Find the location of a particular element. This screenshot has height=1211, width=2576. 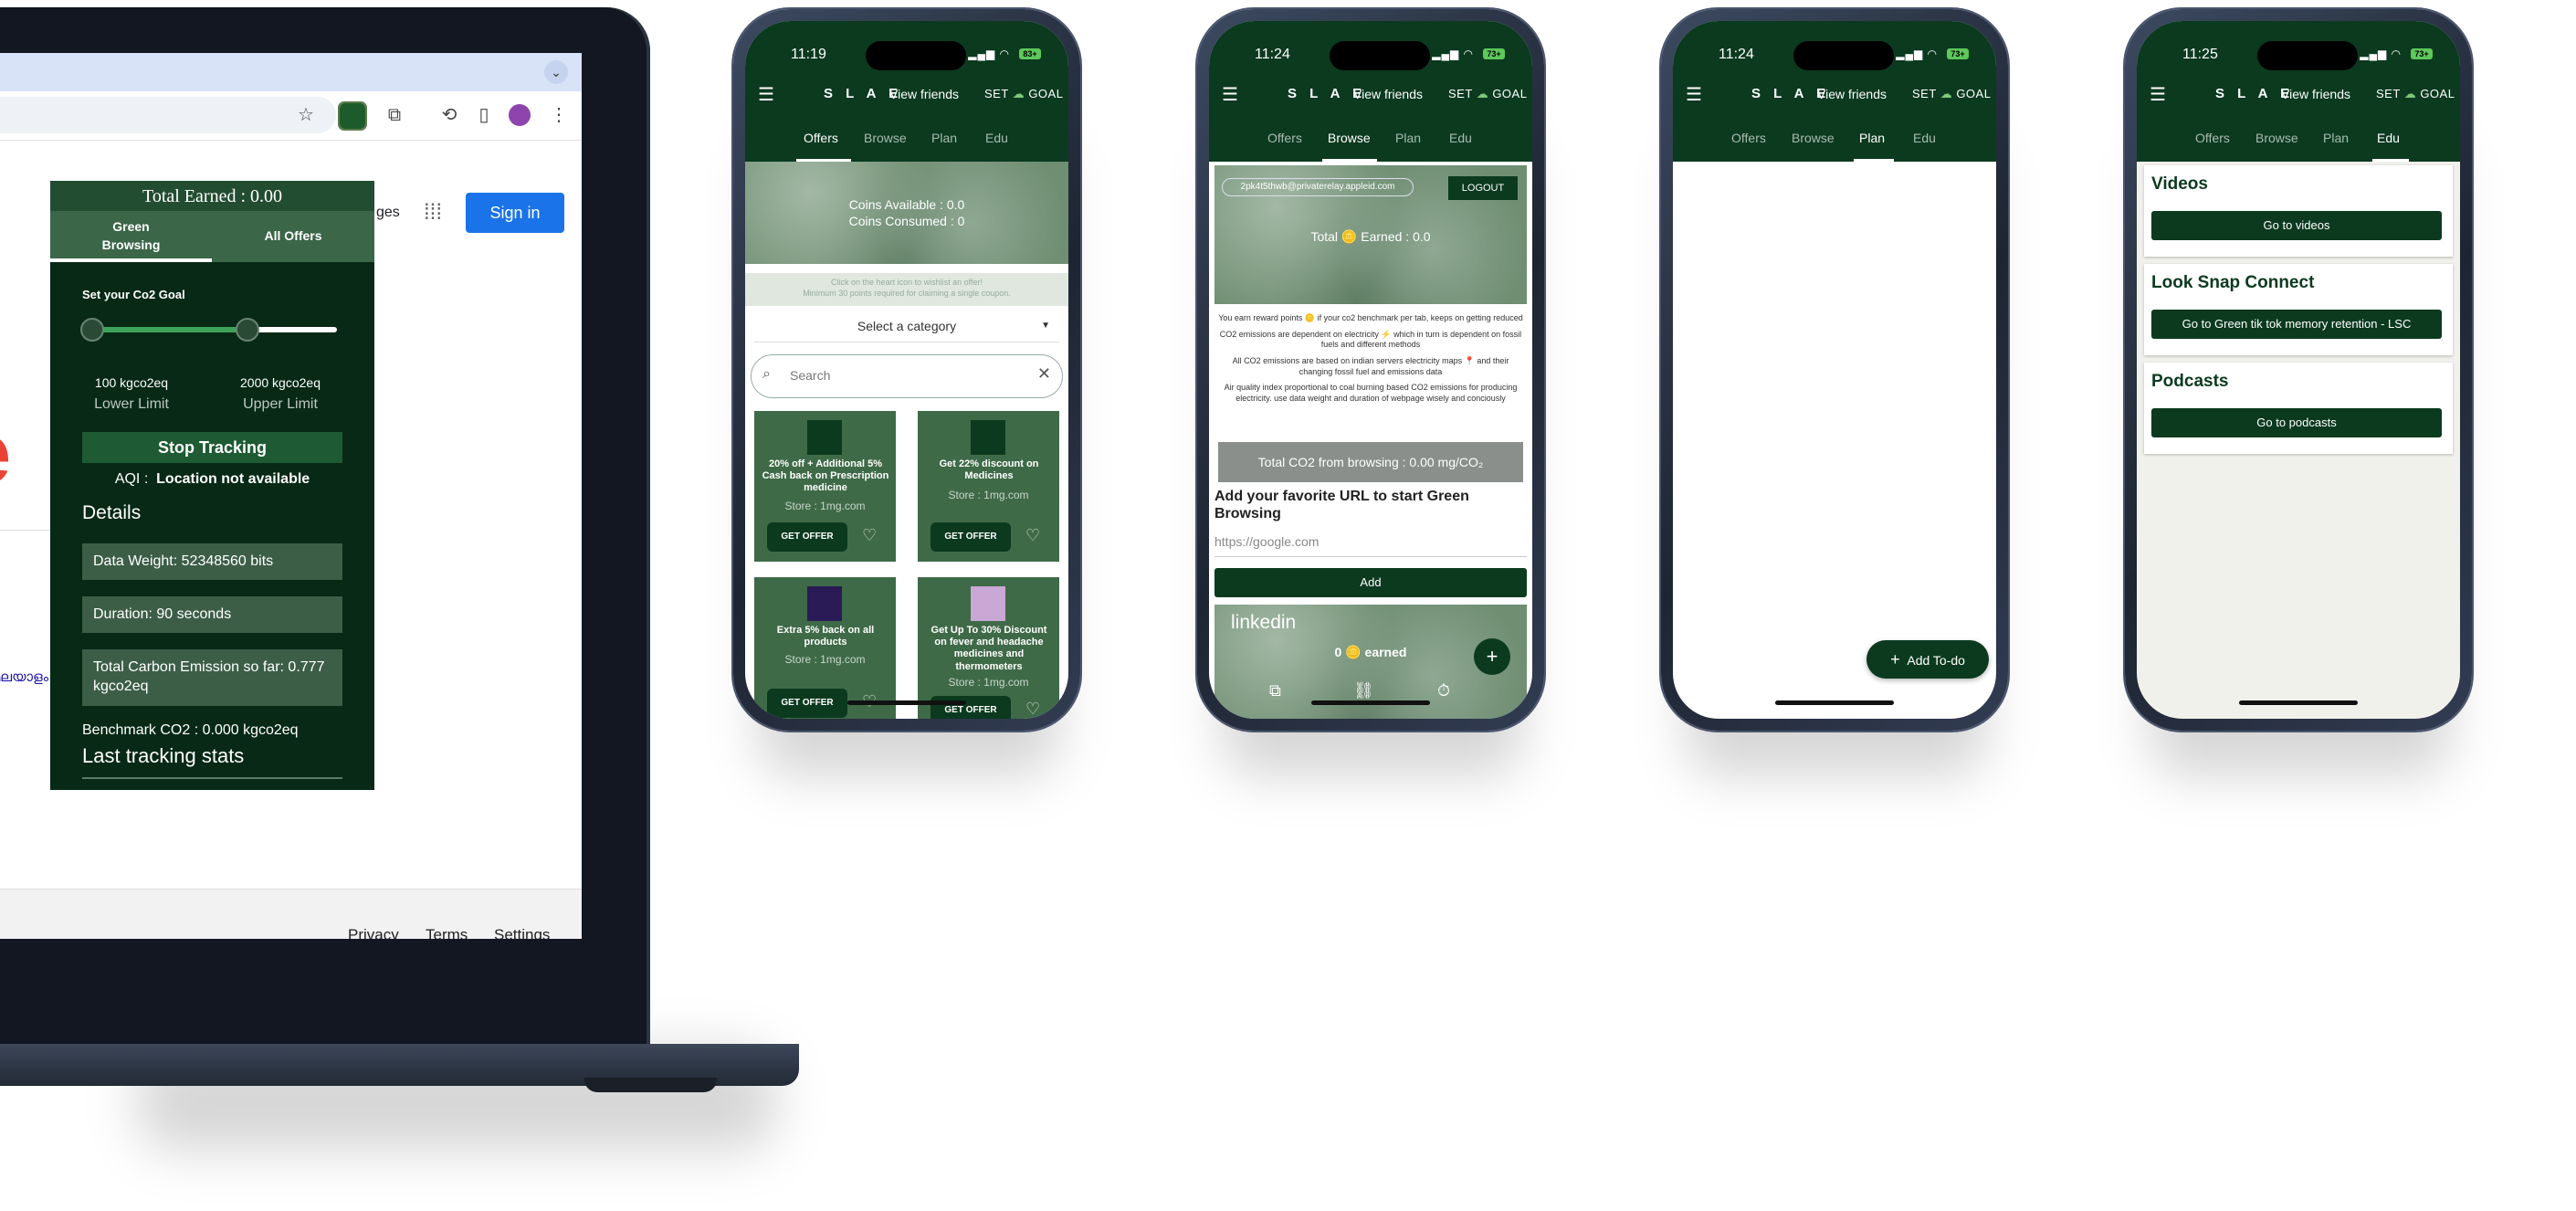

battery-icon: 73+ is located at coordinates (1494, 53).